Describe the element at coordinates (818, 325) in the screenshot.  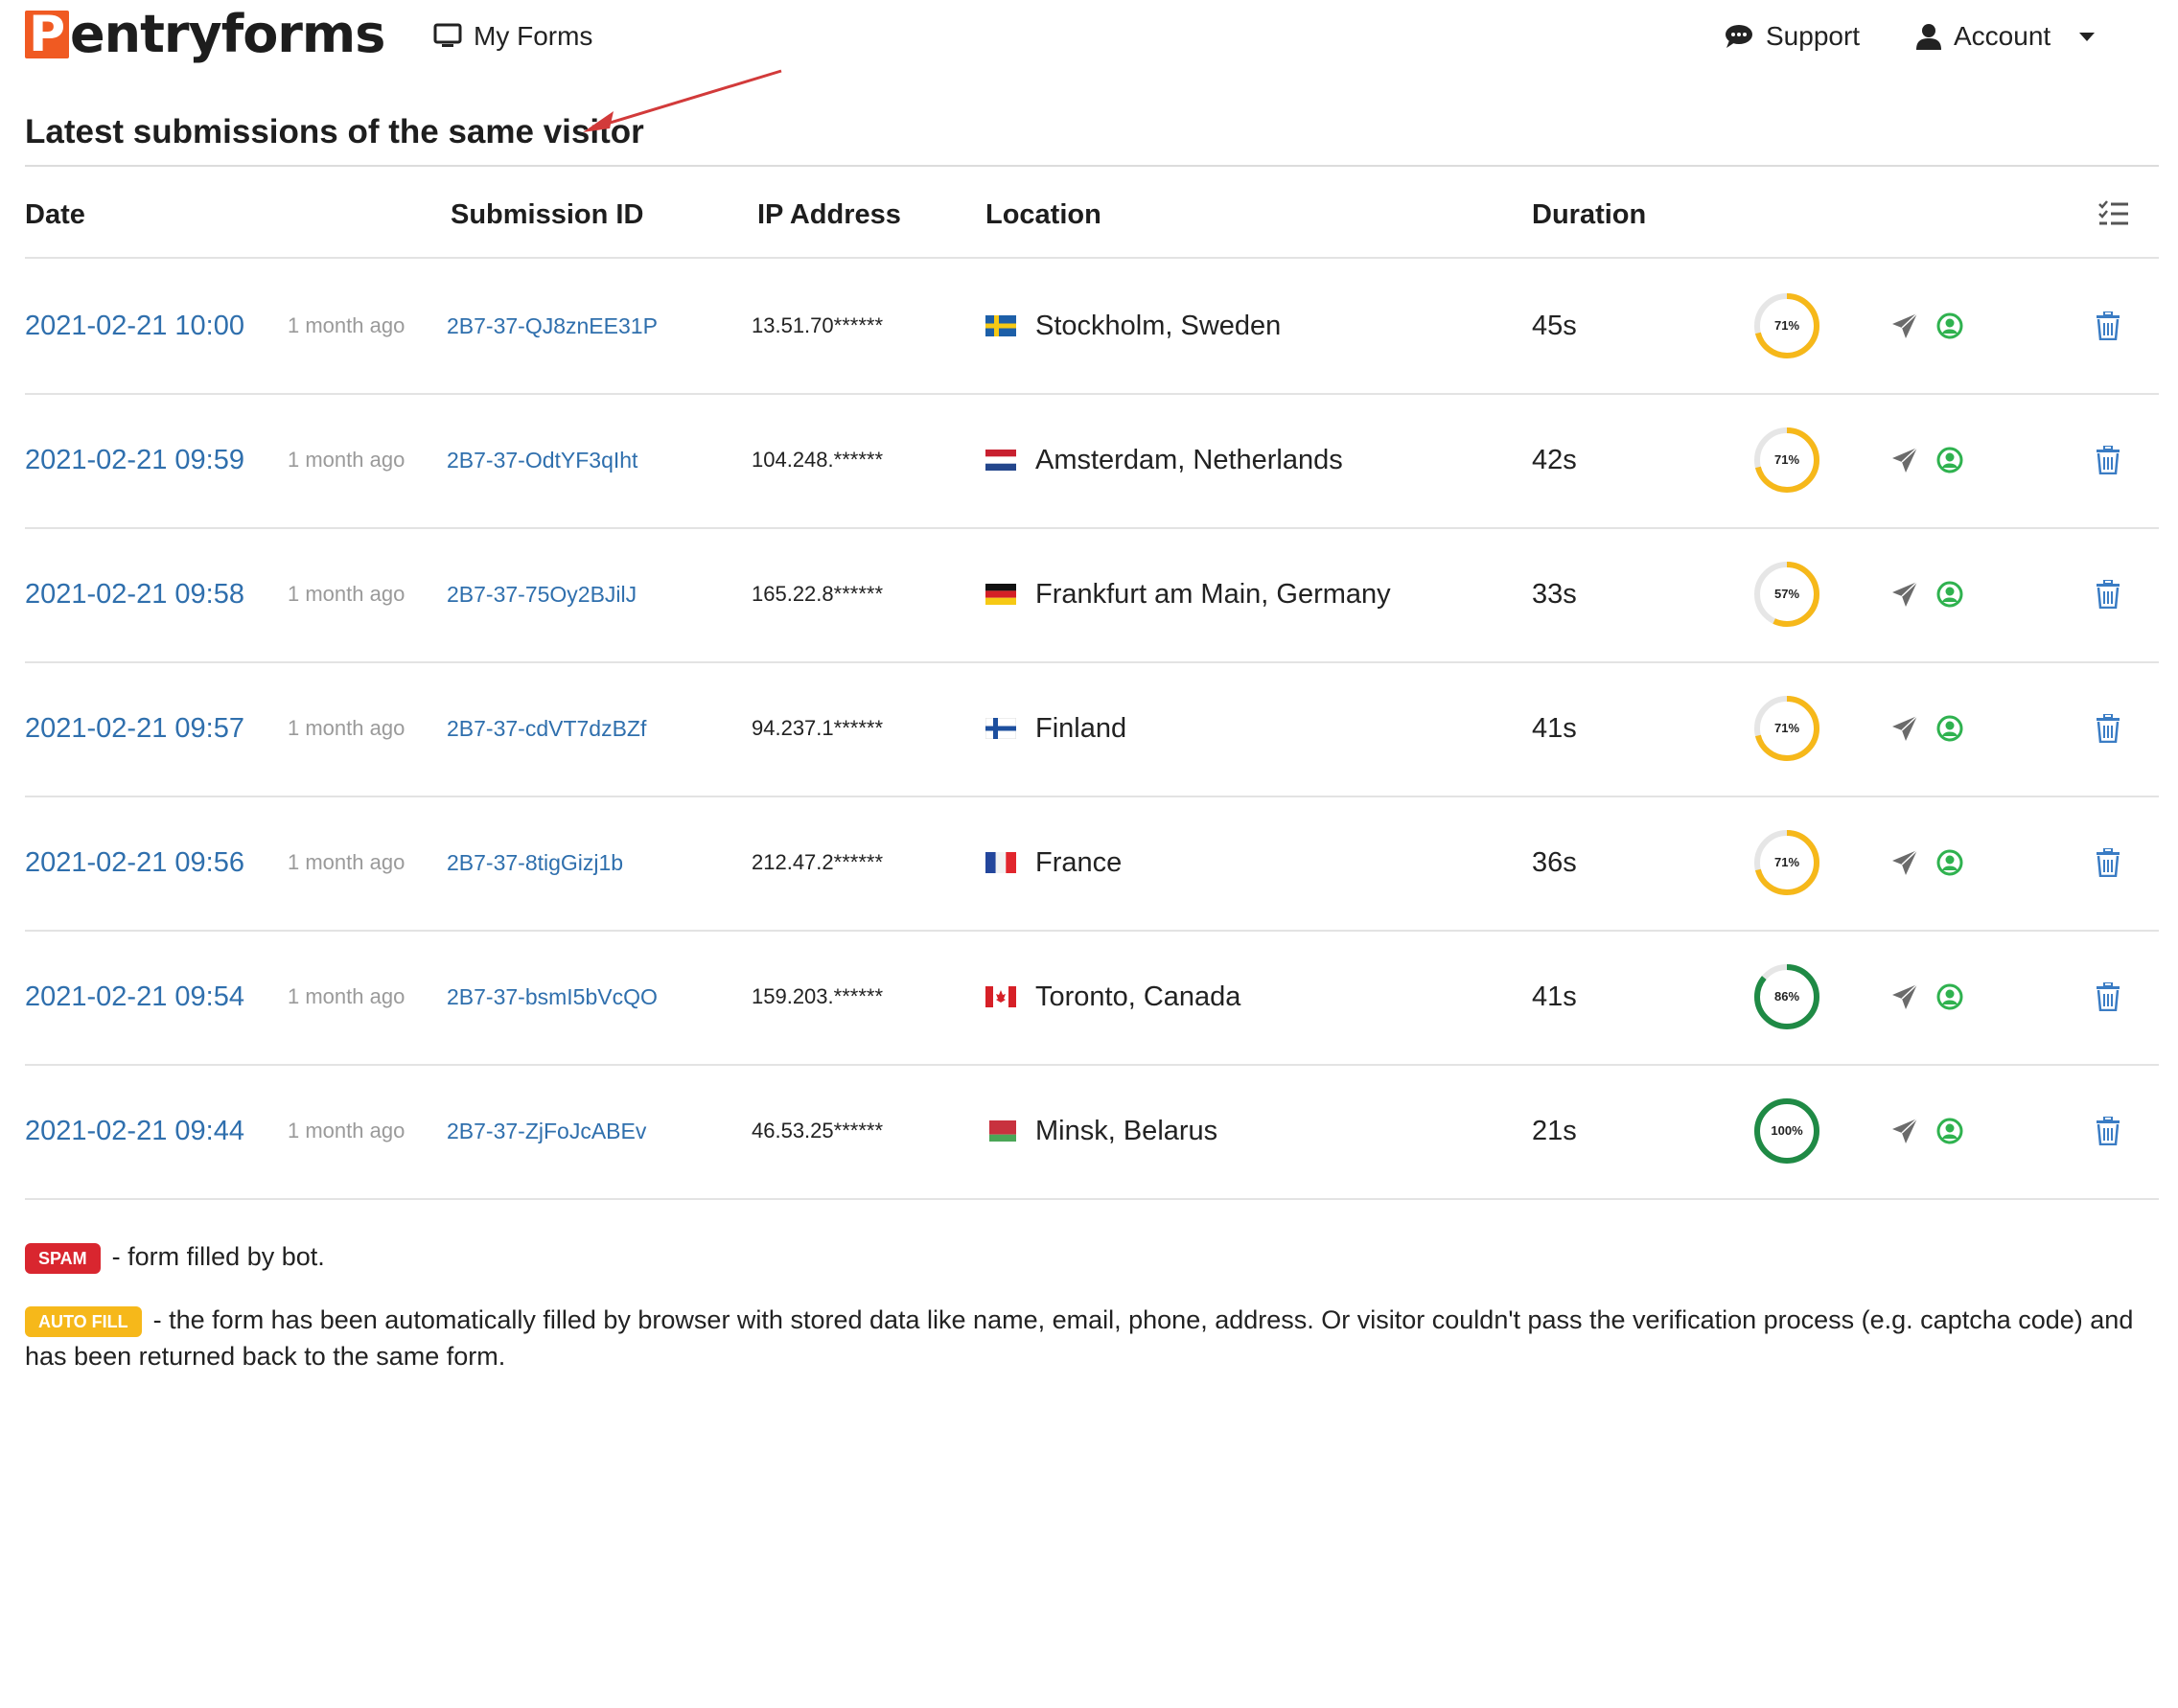
I see `ip-address: 13.51.70******` at that location.